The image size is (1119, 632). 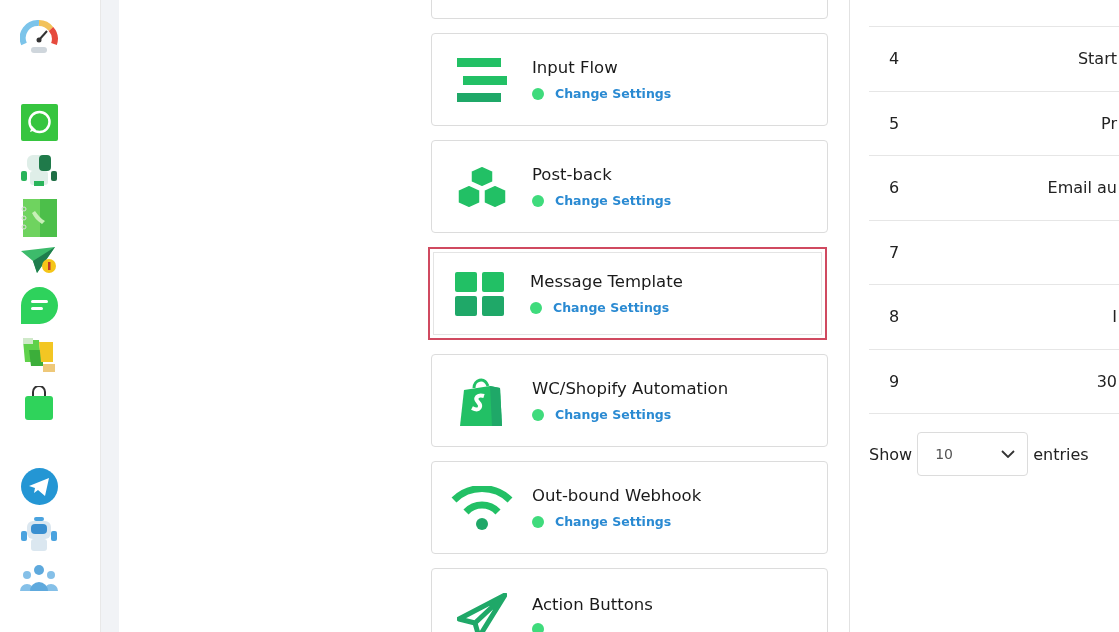 What do you see at coordinates (1008, 454) in the screenshot?
I see `chevron-down-icon` at bounding box center [1008, 454].